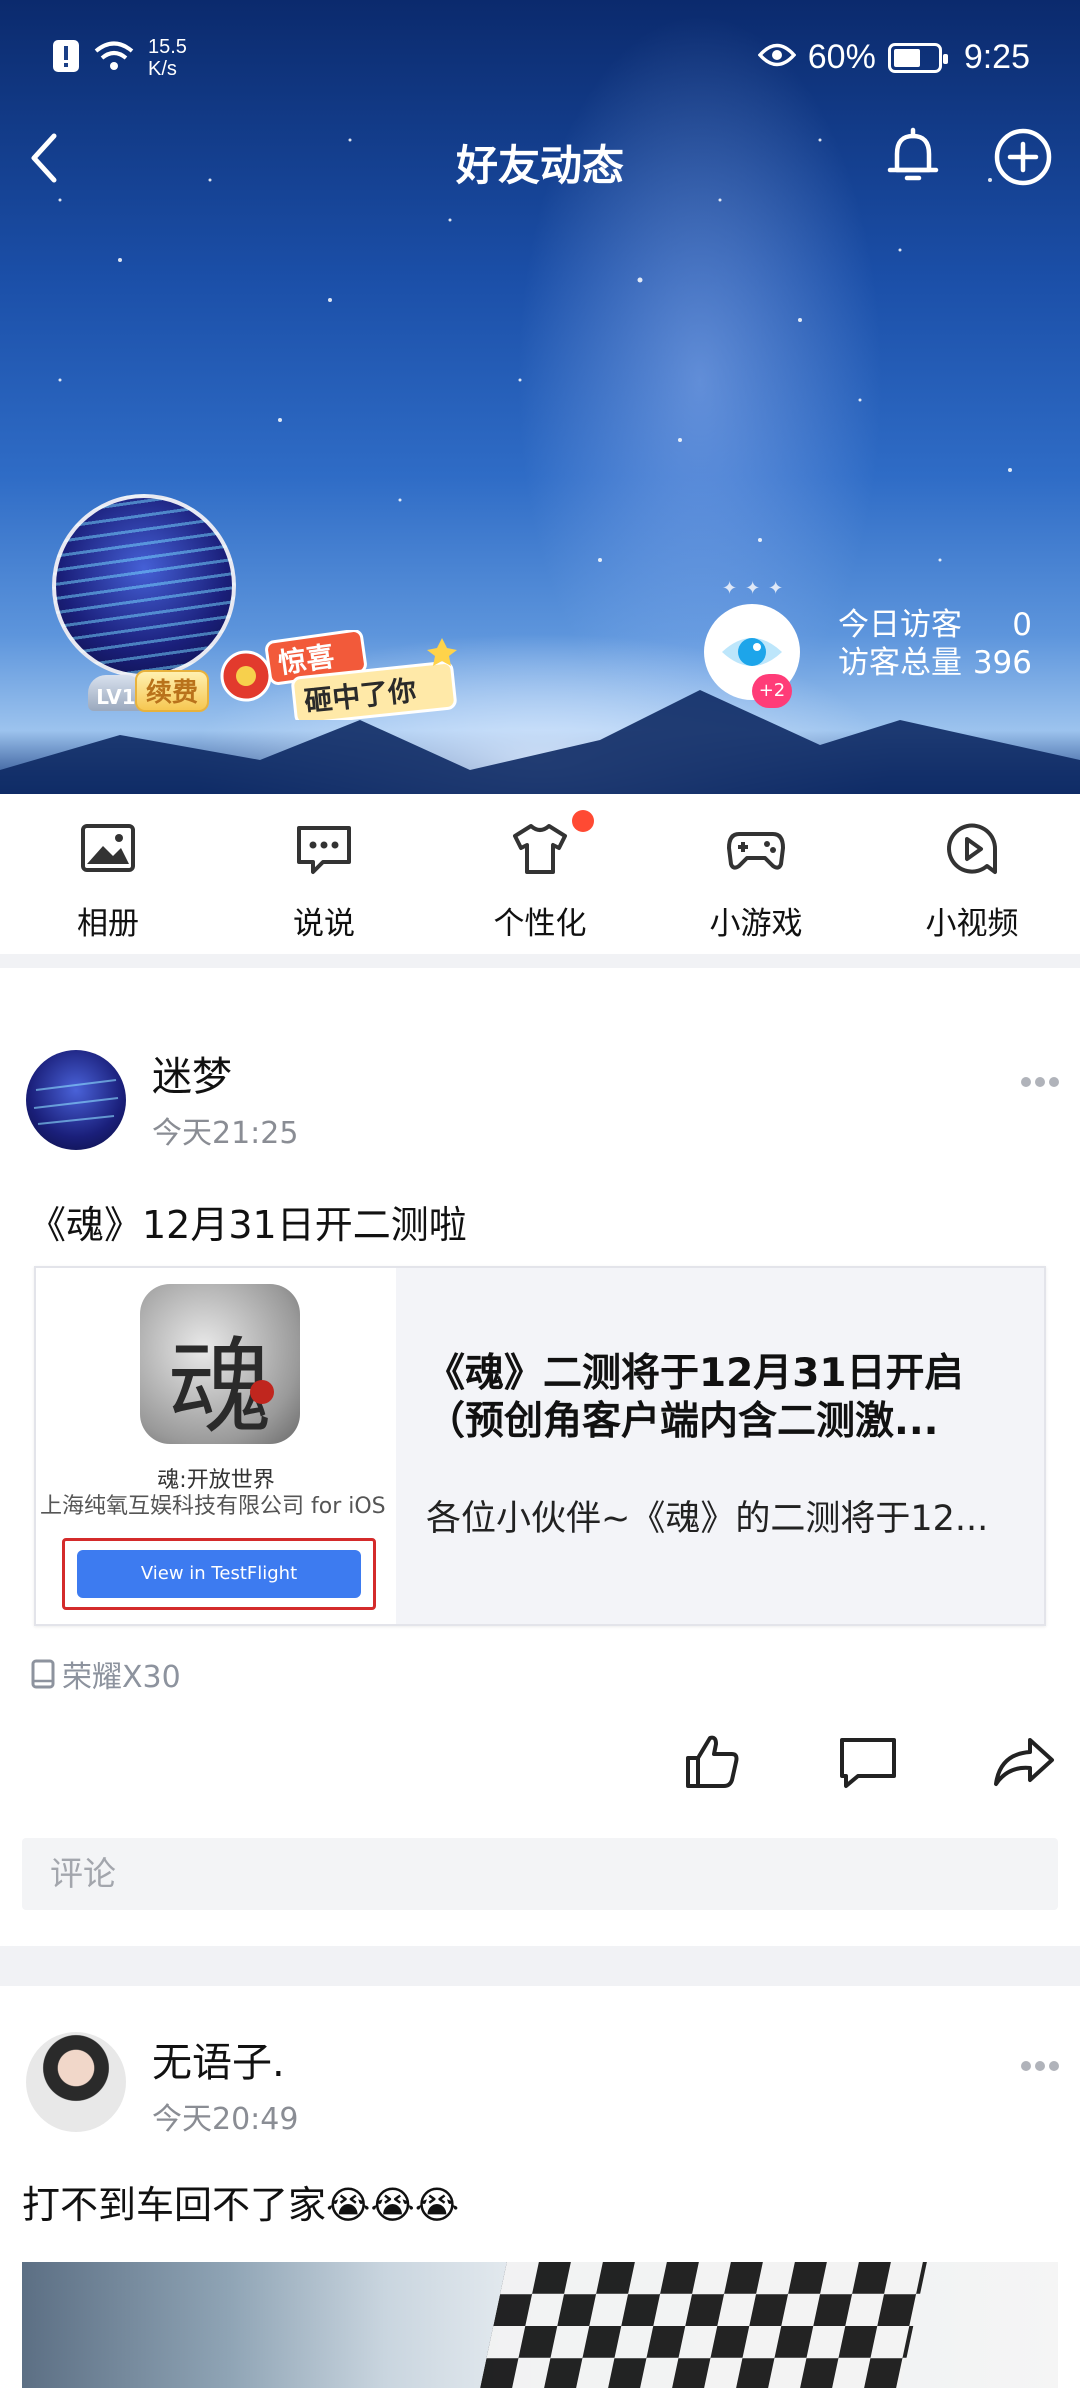 Image resolution: width=1080 pixels, height=2388 pixels. I want to click on shortcut-moments: 说说, so click(324, 874).